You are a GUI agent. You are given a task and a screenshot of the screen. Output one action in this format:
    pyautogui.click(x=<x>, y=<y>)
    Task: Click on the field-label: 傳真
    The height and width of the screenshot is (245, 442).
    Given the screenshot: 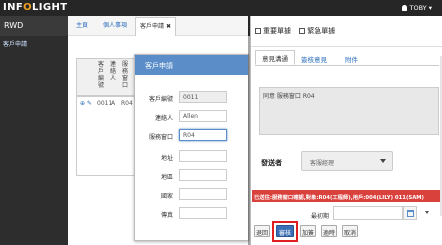 What is the action you would take?
    pyautogui.click(x=166, y=215)
    